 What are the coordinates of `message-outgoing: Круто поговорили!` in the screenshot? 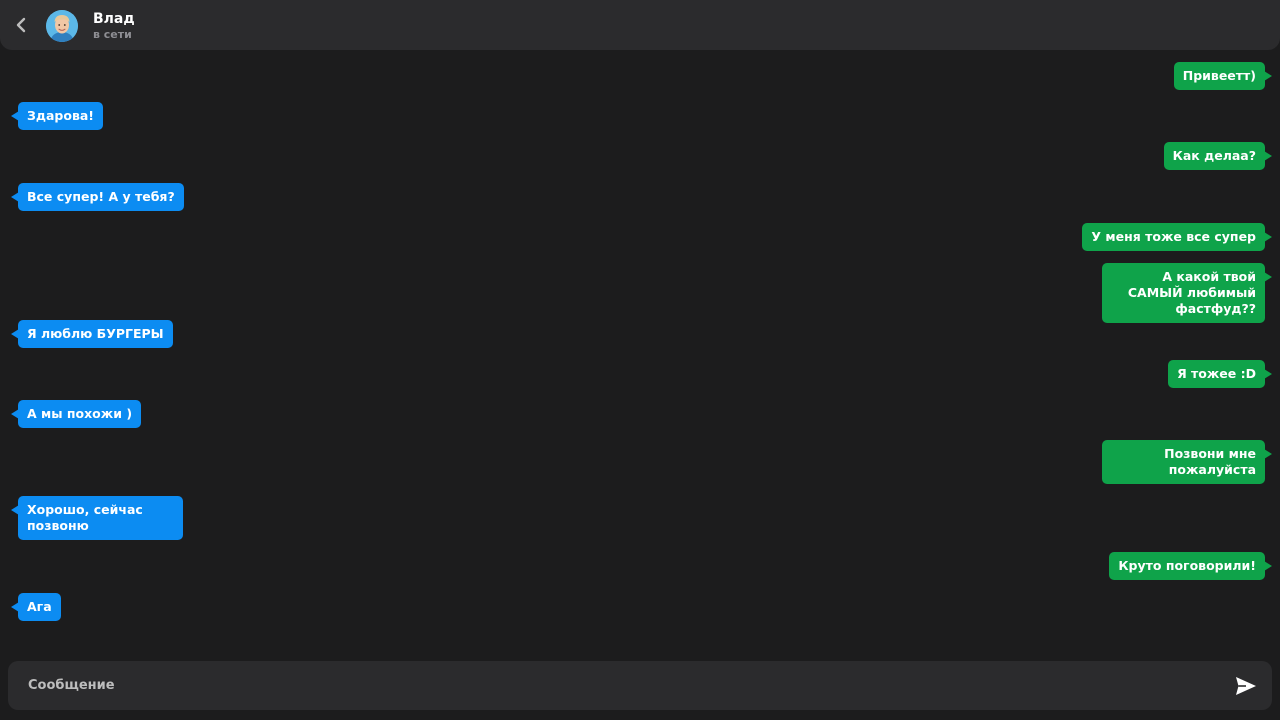 It's located at (1190, 566).